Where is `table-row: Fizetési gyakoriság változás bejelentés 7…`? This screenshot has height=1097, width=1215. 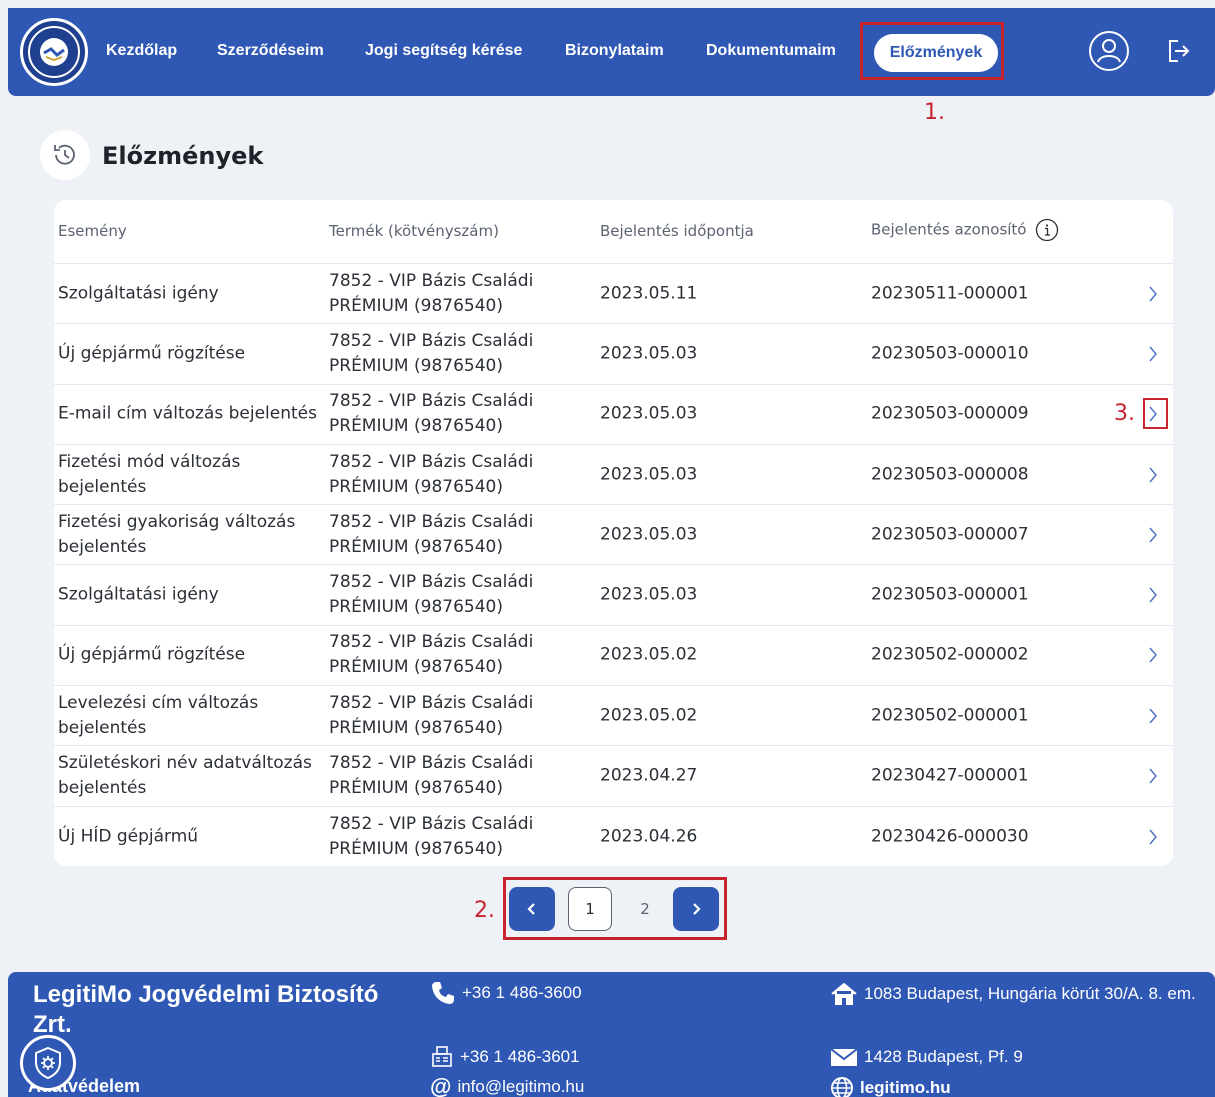
table-row: Fizetési gyakoriság változás bejelentés 7… is located at coordinates (613, 535).